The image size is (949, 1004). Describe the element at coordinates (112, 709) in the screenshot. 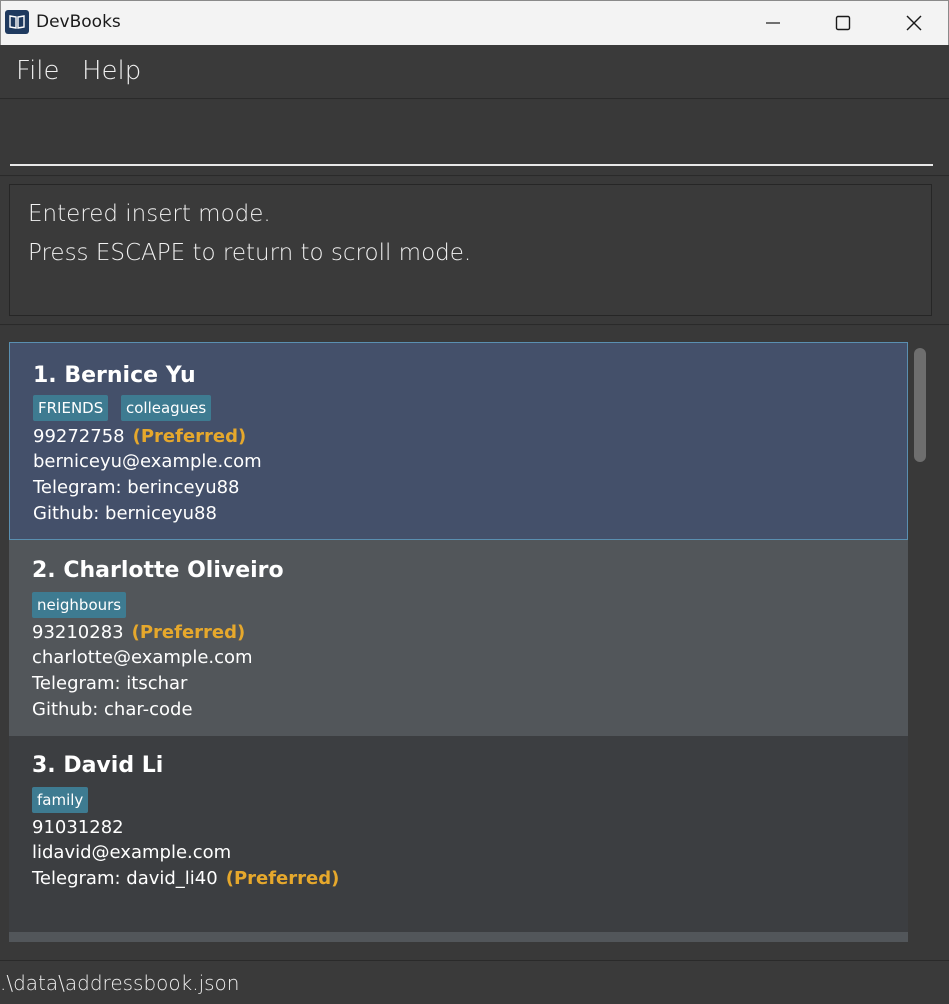

I see `contact-github: Github: char-code` at that location.